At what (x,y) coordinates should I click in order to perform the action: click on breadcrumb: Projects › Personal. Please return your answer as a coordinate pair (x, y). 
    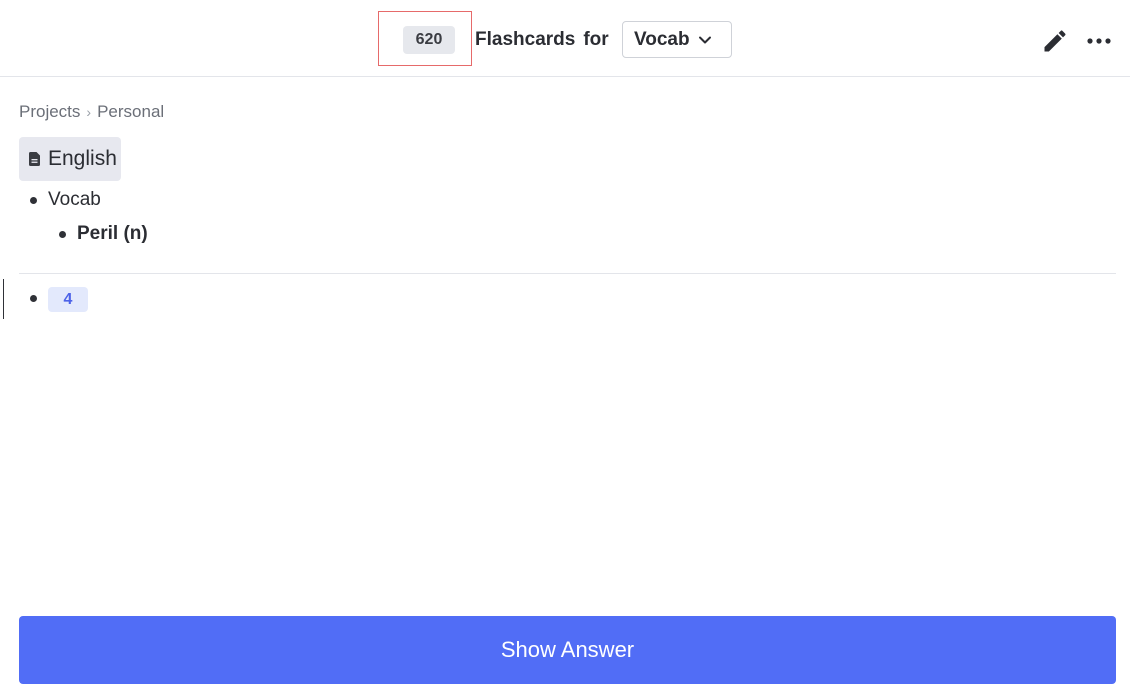
    Looking at the image, I should click on (91, 112).